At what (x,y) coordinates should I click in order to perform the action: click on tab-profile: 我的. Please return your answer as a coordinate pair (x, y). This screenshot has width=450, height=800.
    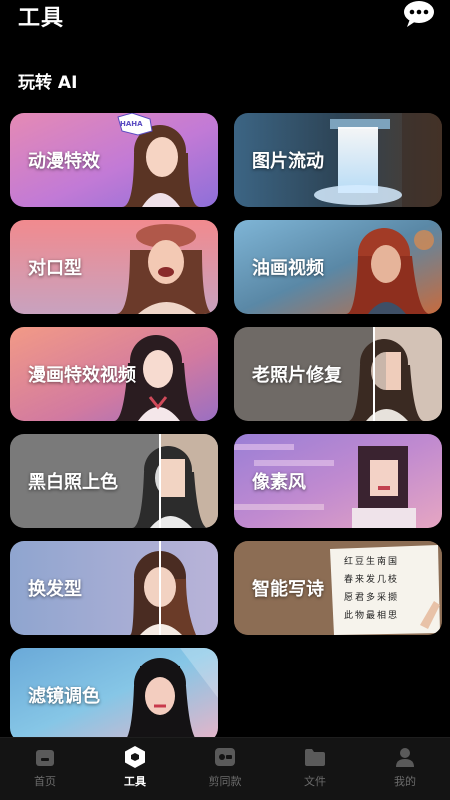
    Looking at the image, I should click on (405, 771).